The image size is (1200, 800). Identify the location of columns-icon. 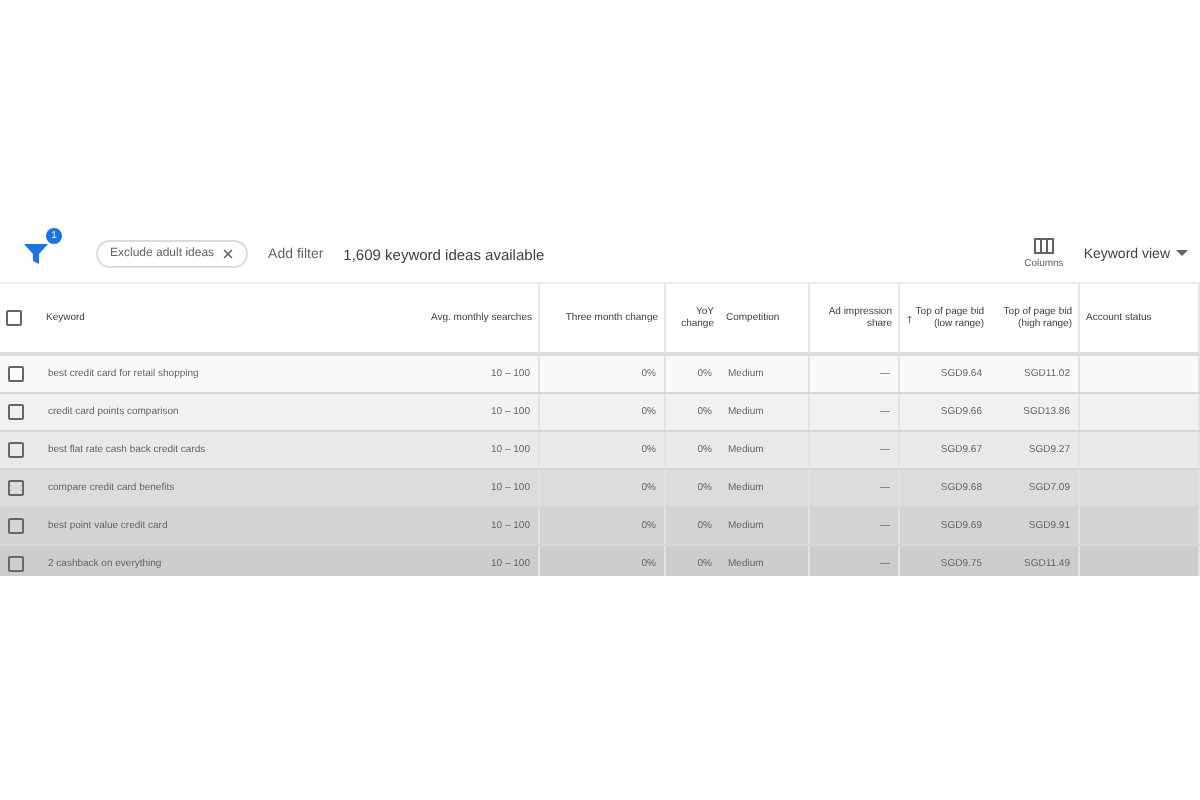
(1043, 246).